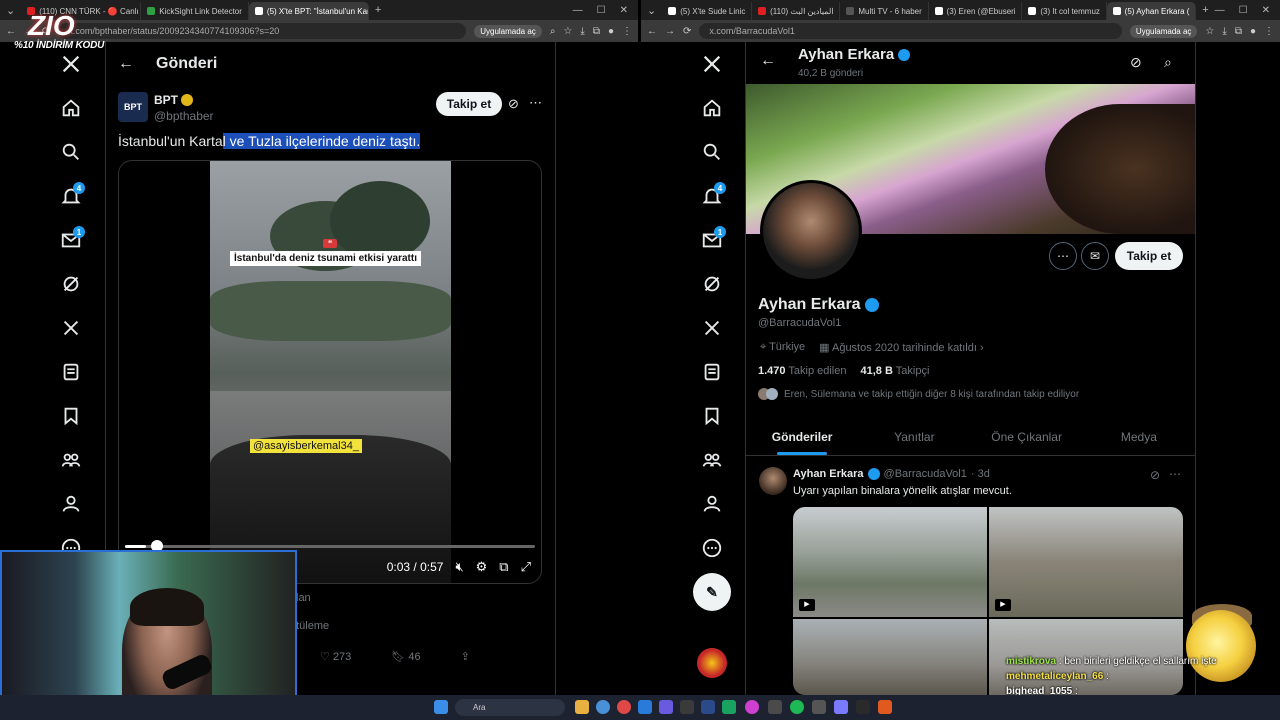 The image size is (1280, 720). I want to click on more-actions-button: ⋯, so click(1063, 256).